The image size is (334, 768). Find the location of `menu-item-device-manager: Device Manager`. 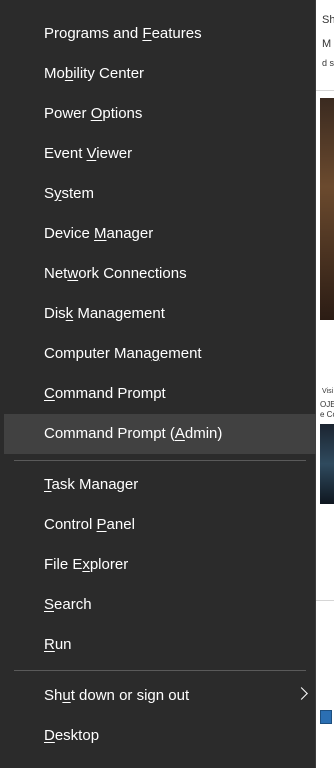

menu-item-device-manager: Device Manager is located at coordinates (160, 234).